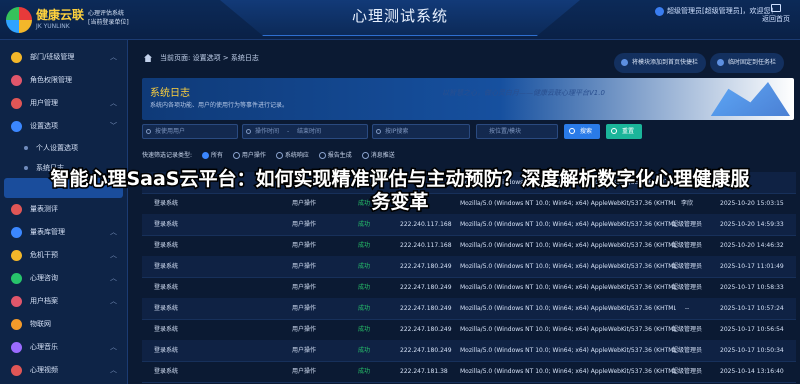 This screenshot has height=384, width=800. I want to click on library-icon, so click(16, 232).